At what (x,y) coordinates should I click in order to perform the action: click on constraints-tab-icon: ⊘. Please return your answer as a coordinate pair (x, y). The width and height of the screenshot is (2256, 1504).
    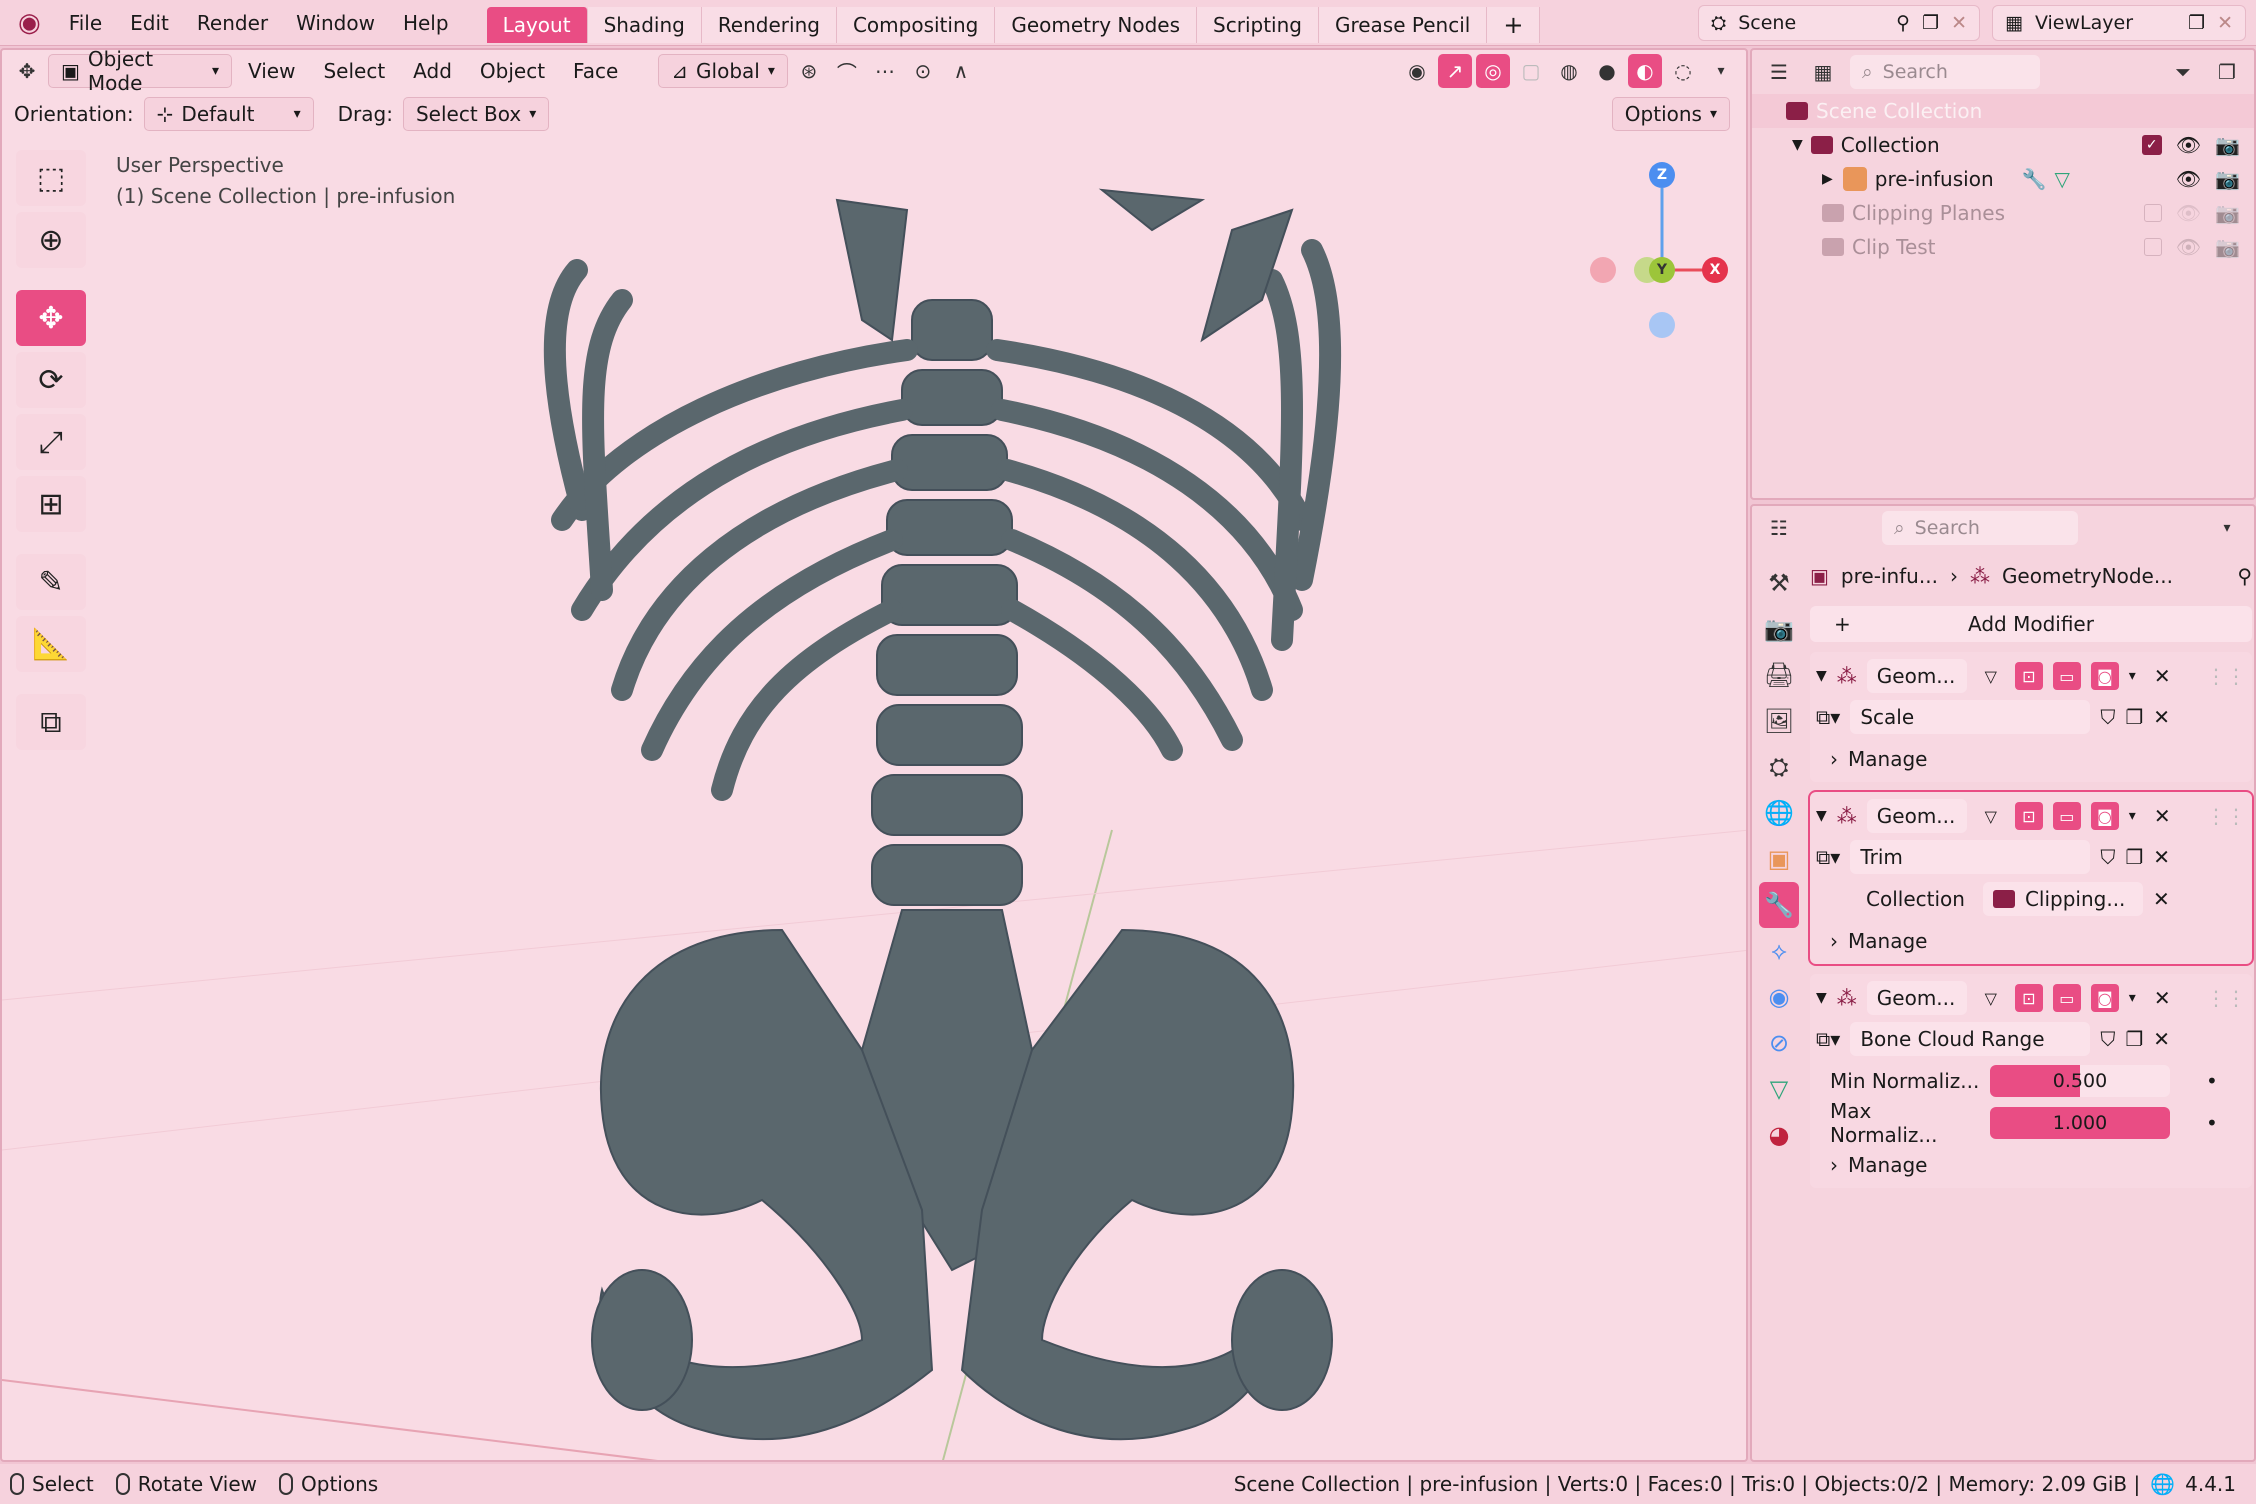
    Looking at the image, I should click on (1779, 1043).